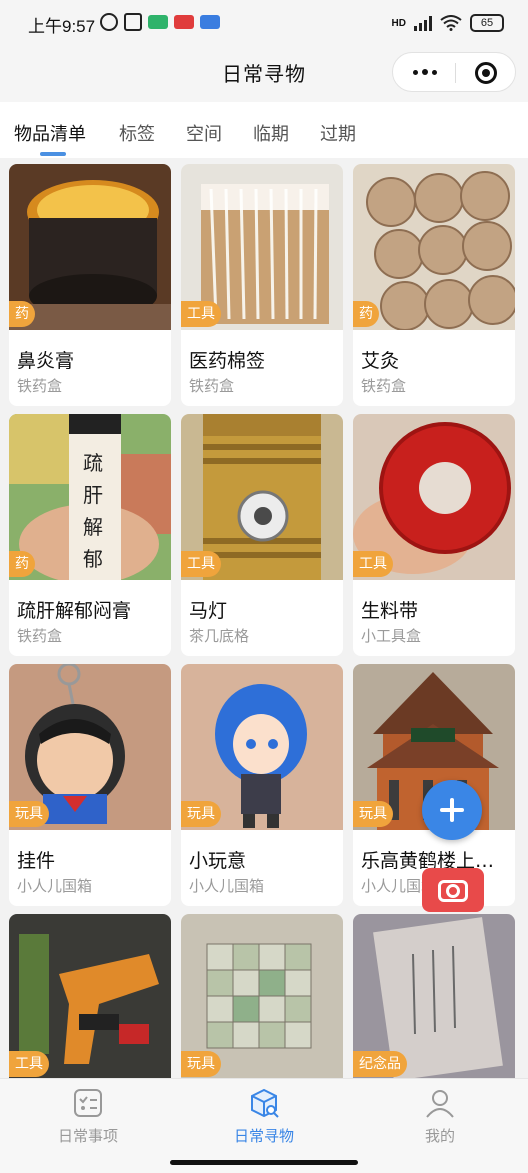 The height and width of the screenshot is (1173, 528). What do you see at coordinates (219, 636) in the screenshot?
I see `item-location: 茶几底格` at bounding box center [219, 636].